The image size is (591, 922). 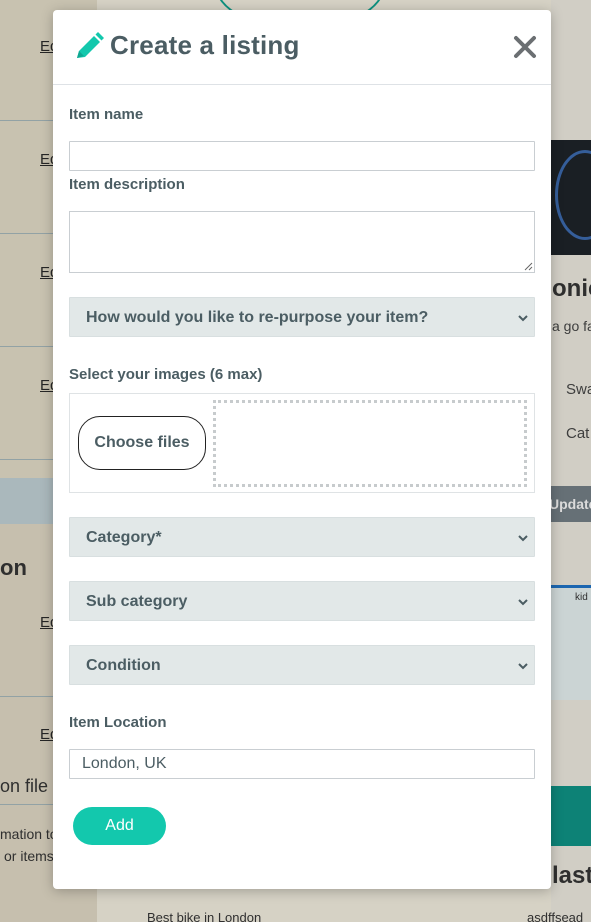 What do you see at coordinates (528, 266) in the screenshot?
I see `resize-grip-icon` at bounding box center [528, 266].